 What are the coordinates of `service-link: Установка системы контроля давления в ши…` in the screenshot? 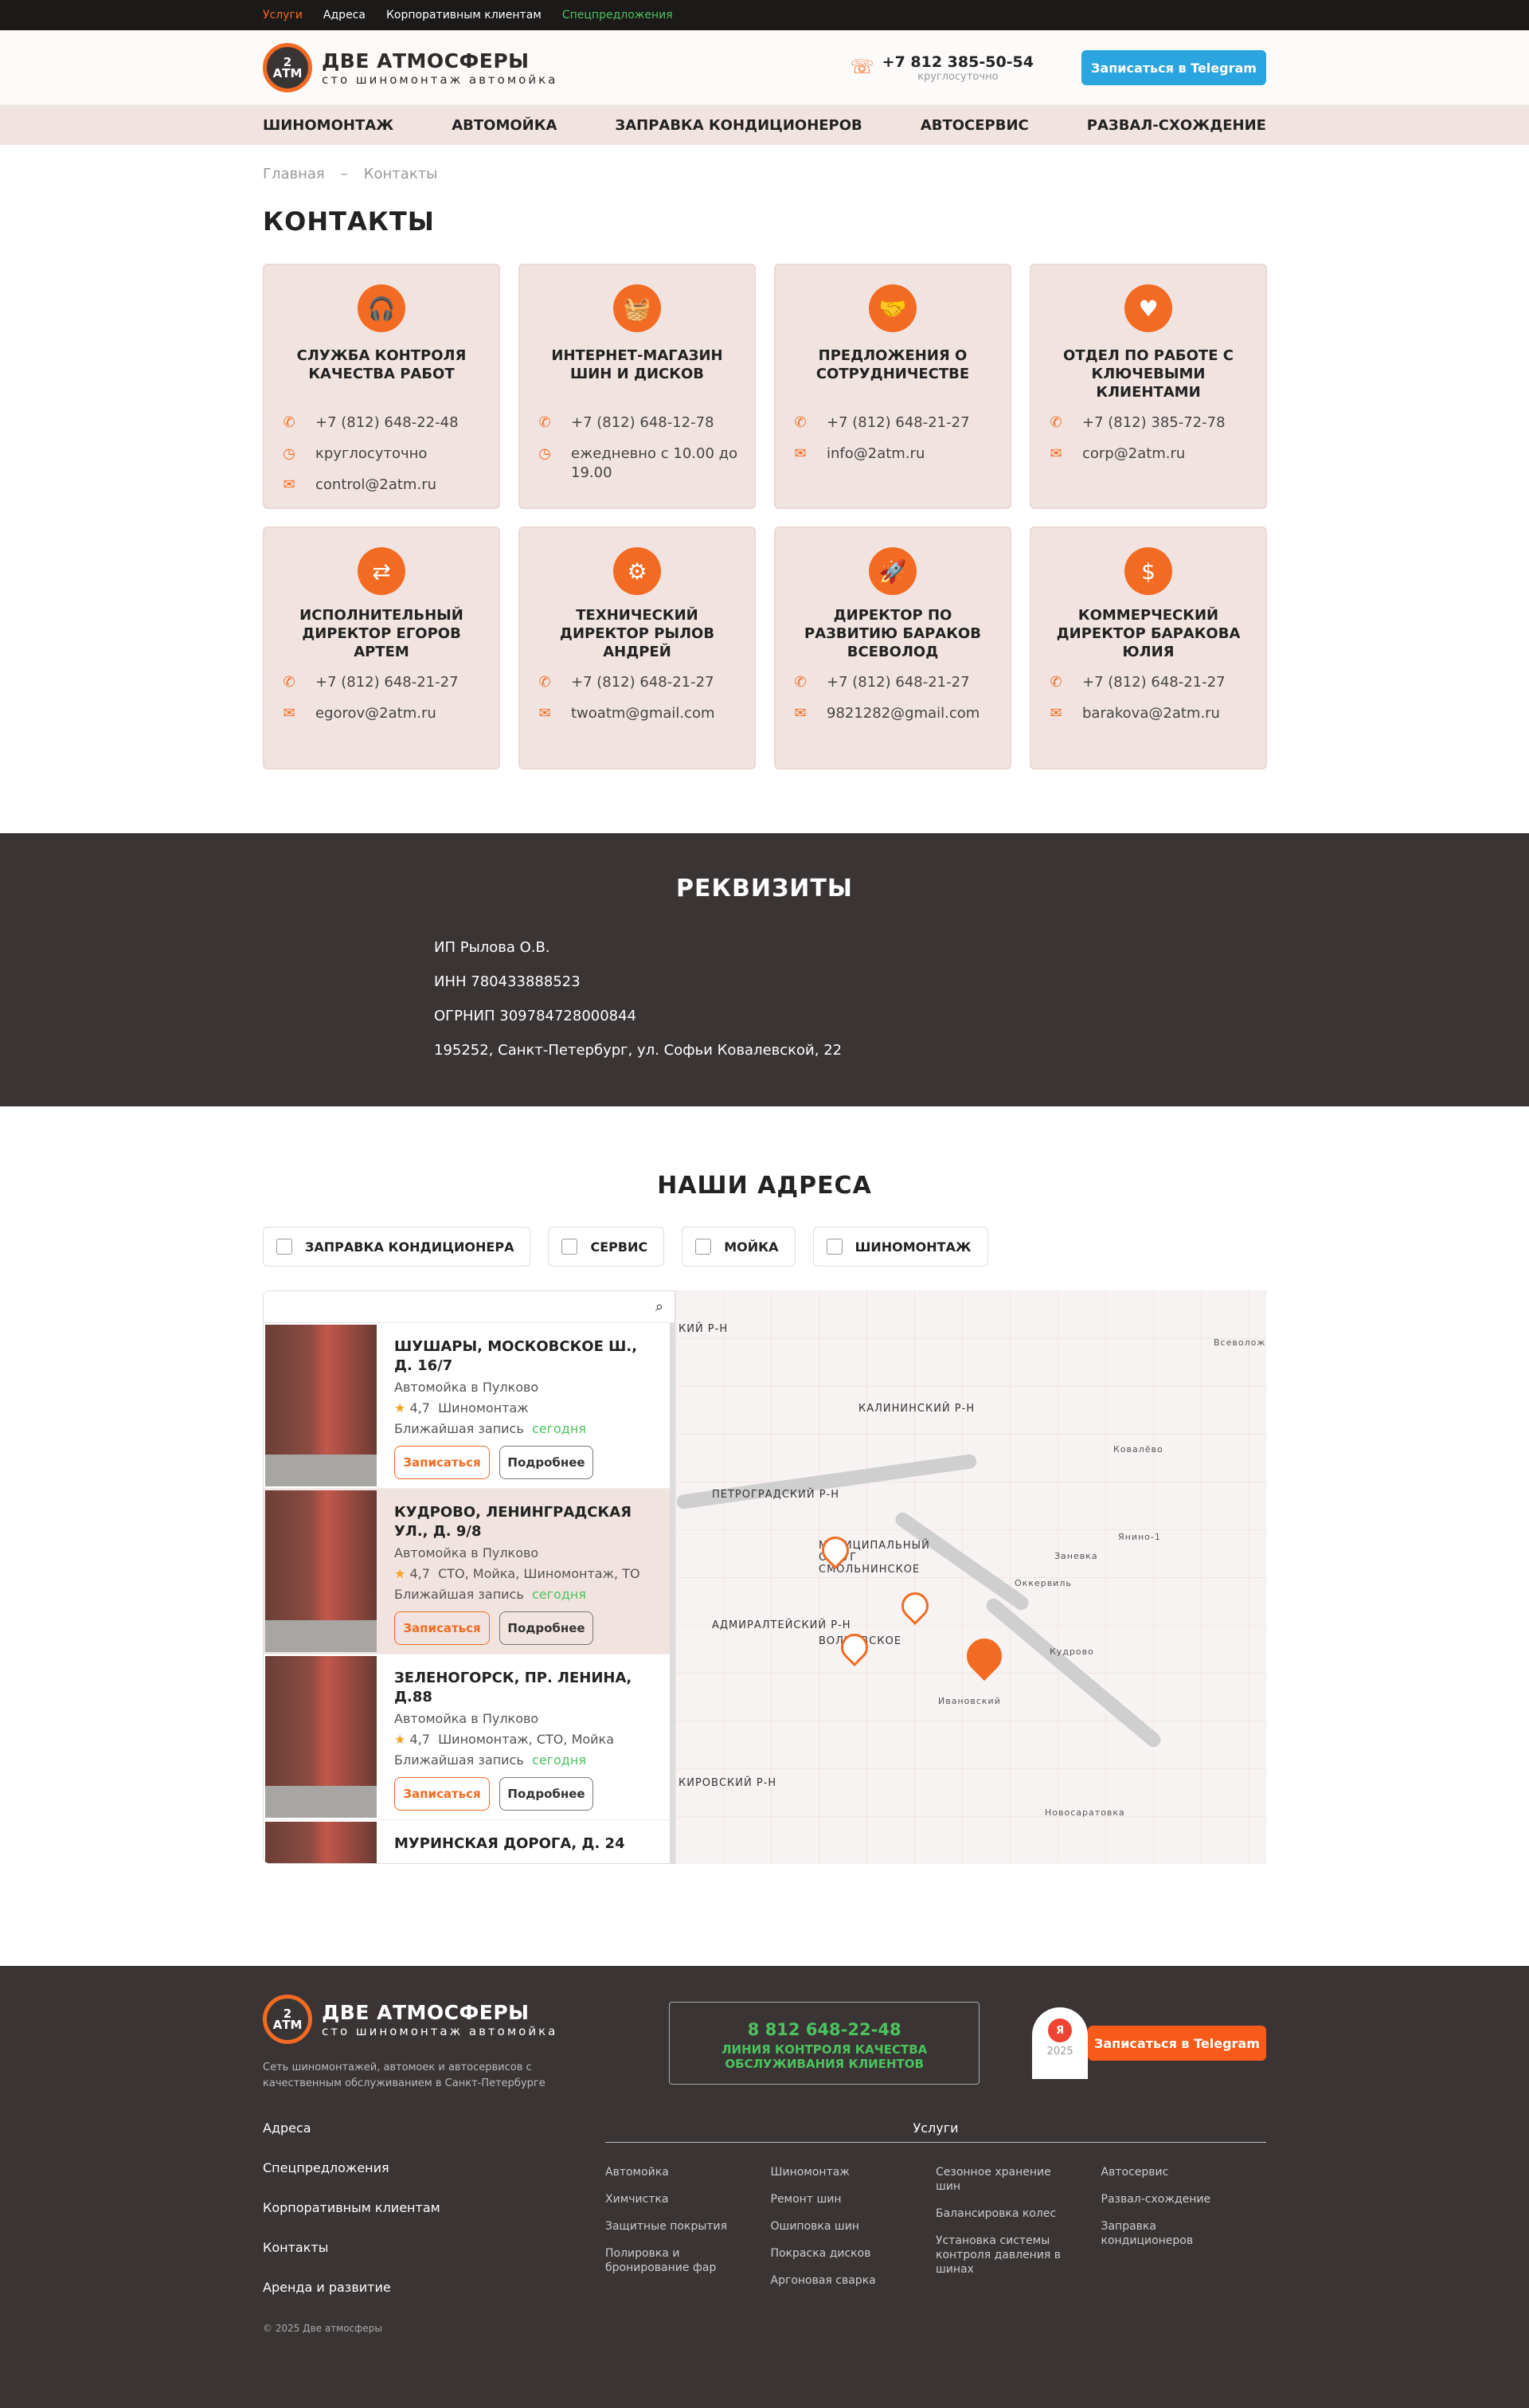 It's located at (1003, 2256).